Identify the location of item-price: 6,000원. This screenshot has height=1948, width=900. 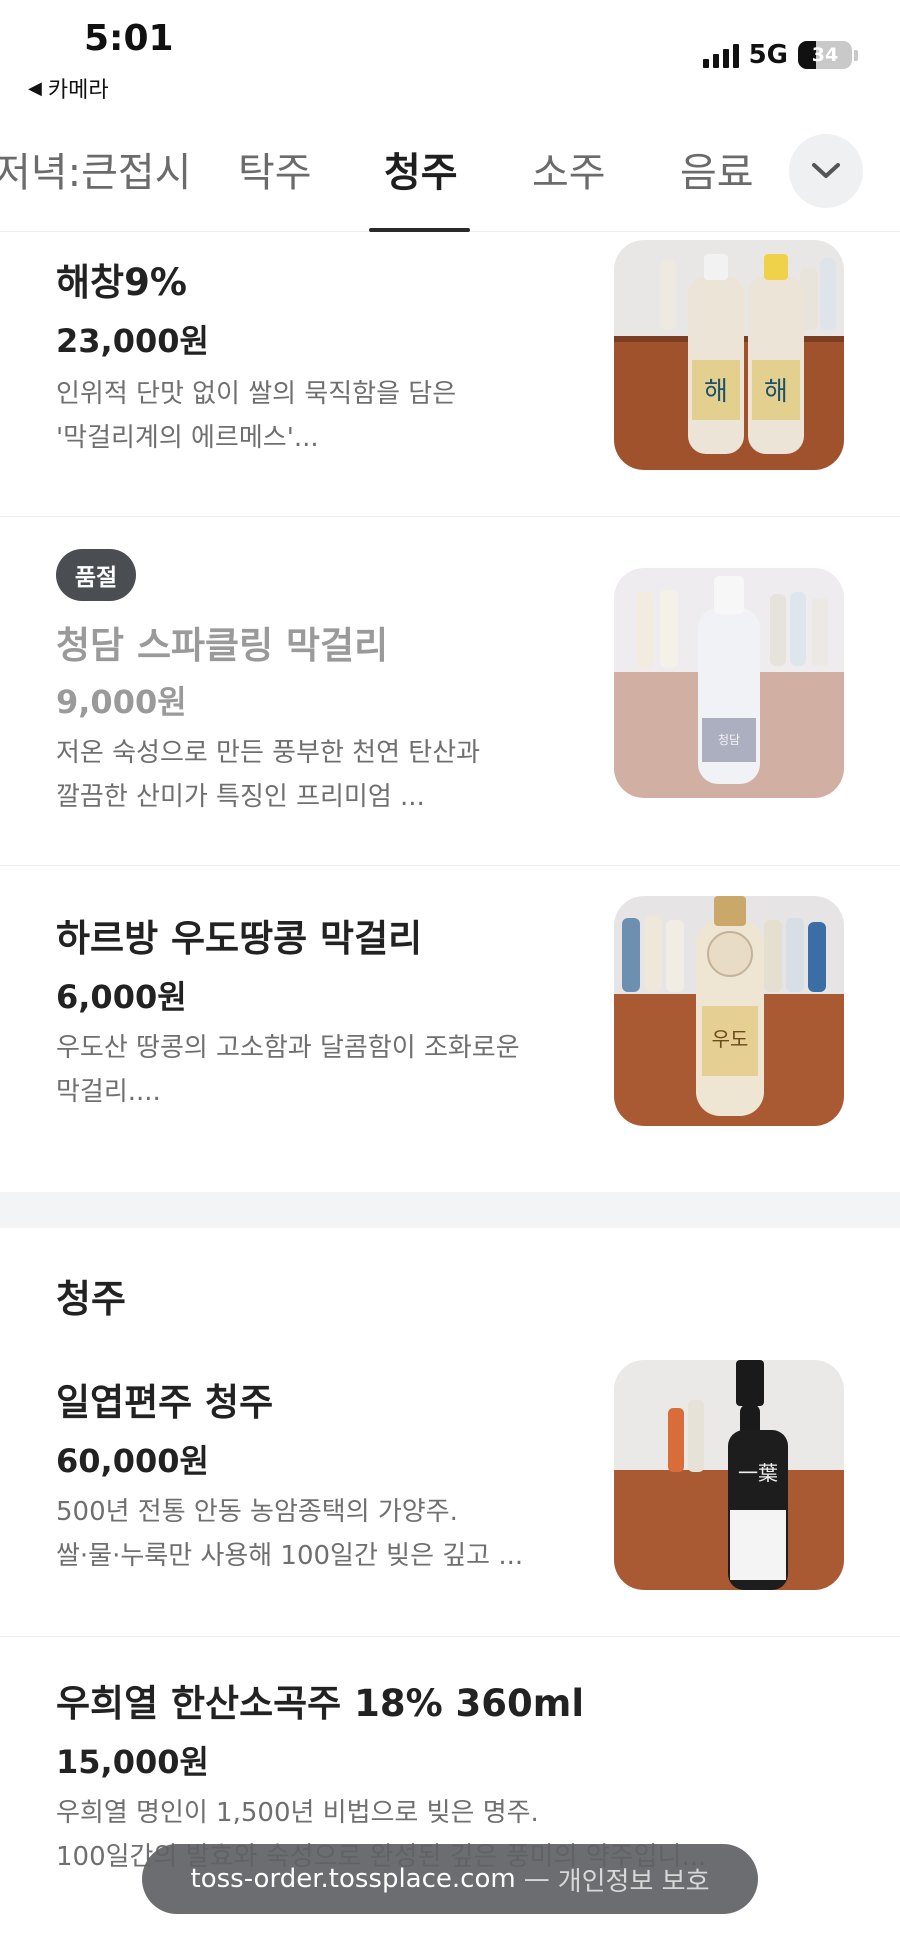
(121, 997).